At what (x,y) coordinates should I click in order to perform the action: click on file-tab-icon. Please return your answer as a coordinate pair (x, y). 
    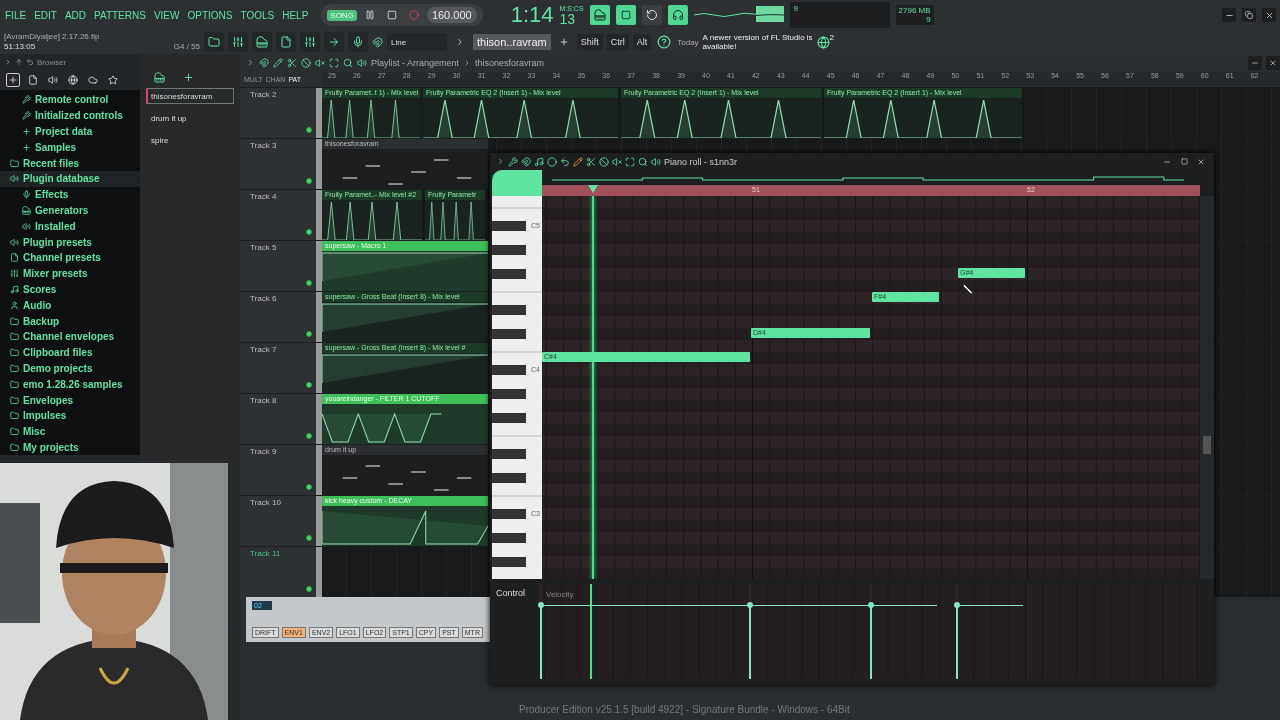
    Looking at the image, I should click on (33, 80).